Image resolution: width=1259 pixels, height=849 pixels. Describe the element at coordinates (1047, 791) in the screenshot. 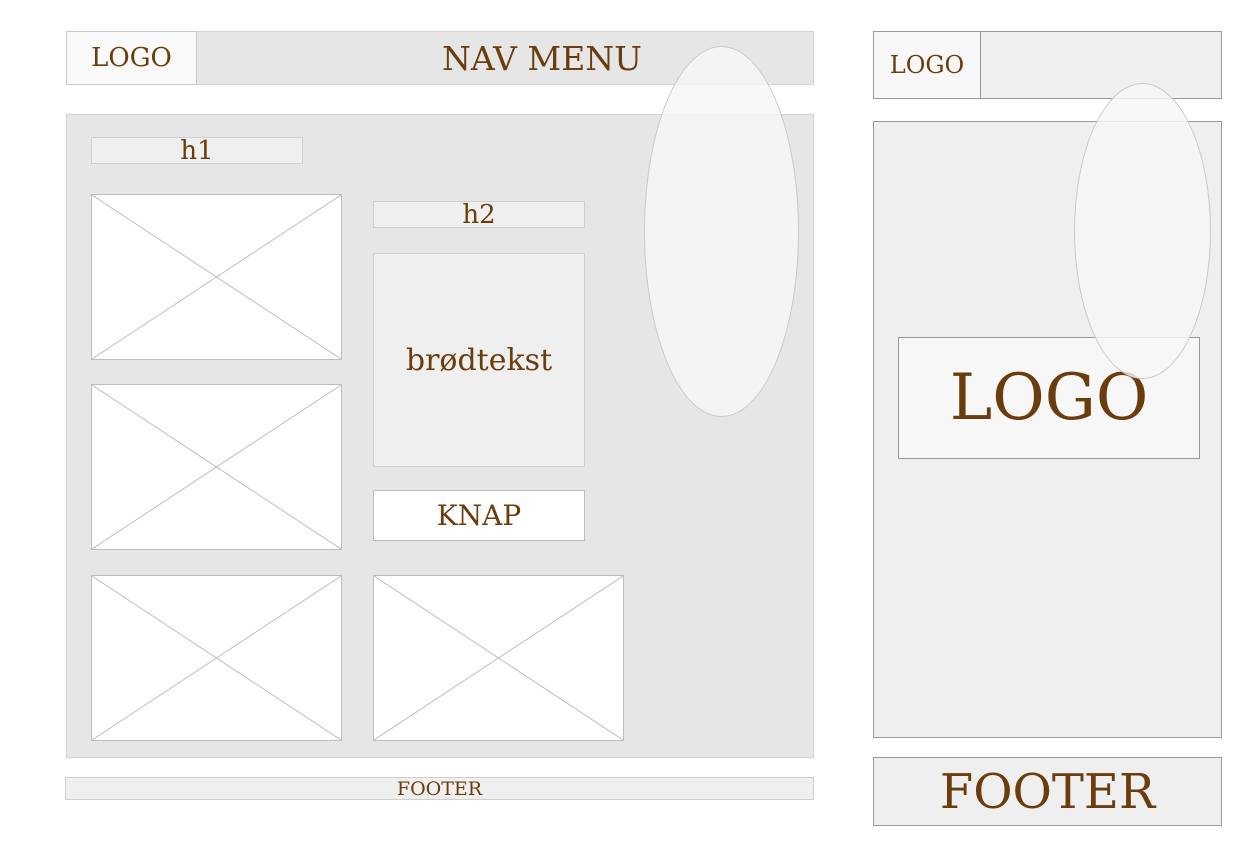

I see `mobile-footer: FOOTER` at that location.